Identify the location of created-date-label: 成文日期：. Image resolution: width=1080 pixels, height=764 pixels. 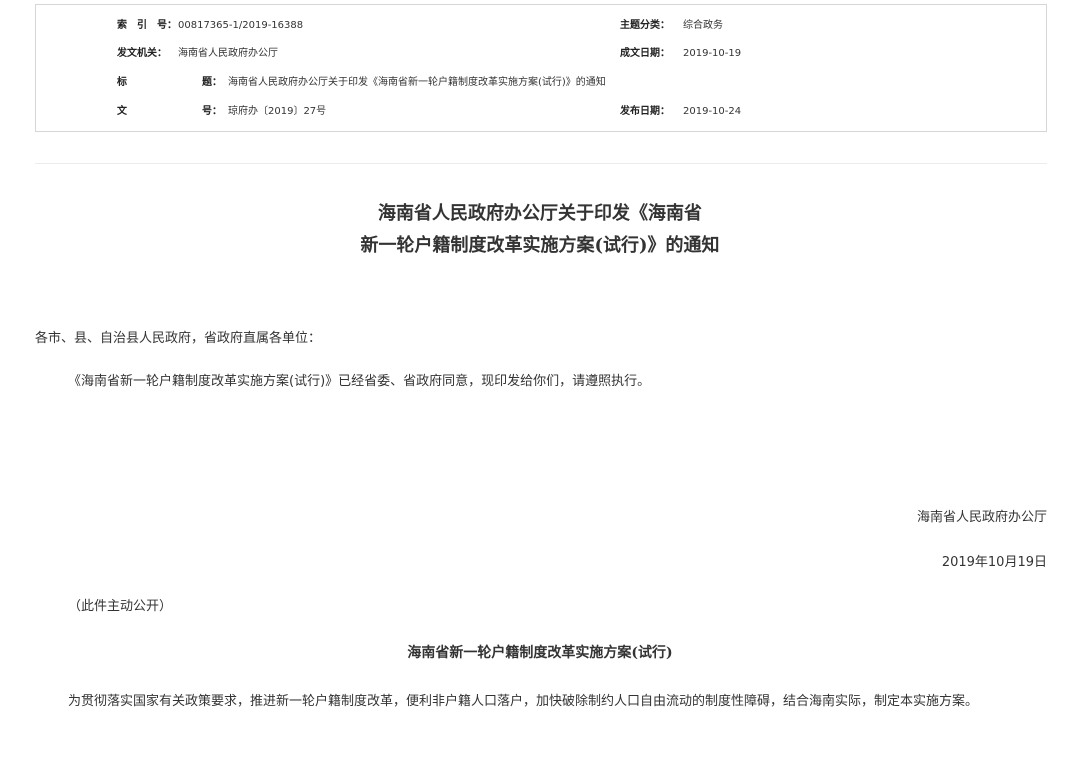
(645, 53).